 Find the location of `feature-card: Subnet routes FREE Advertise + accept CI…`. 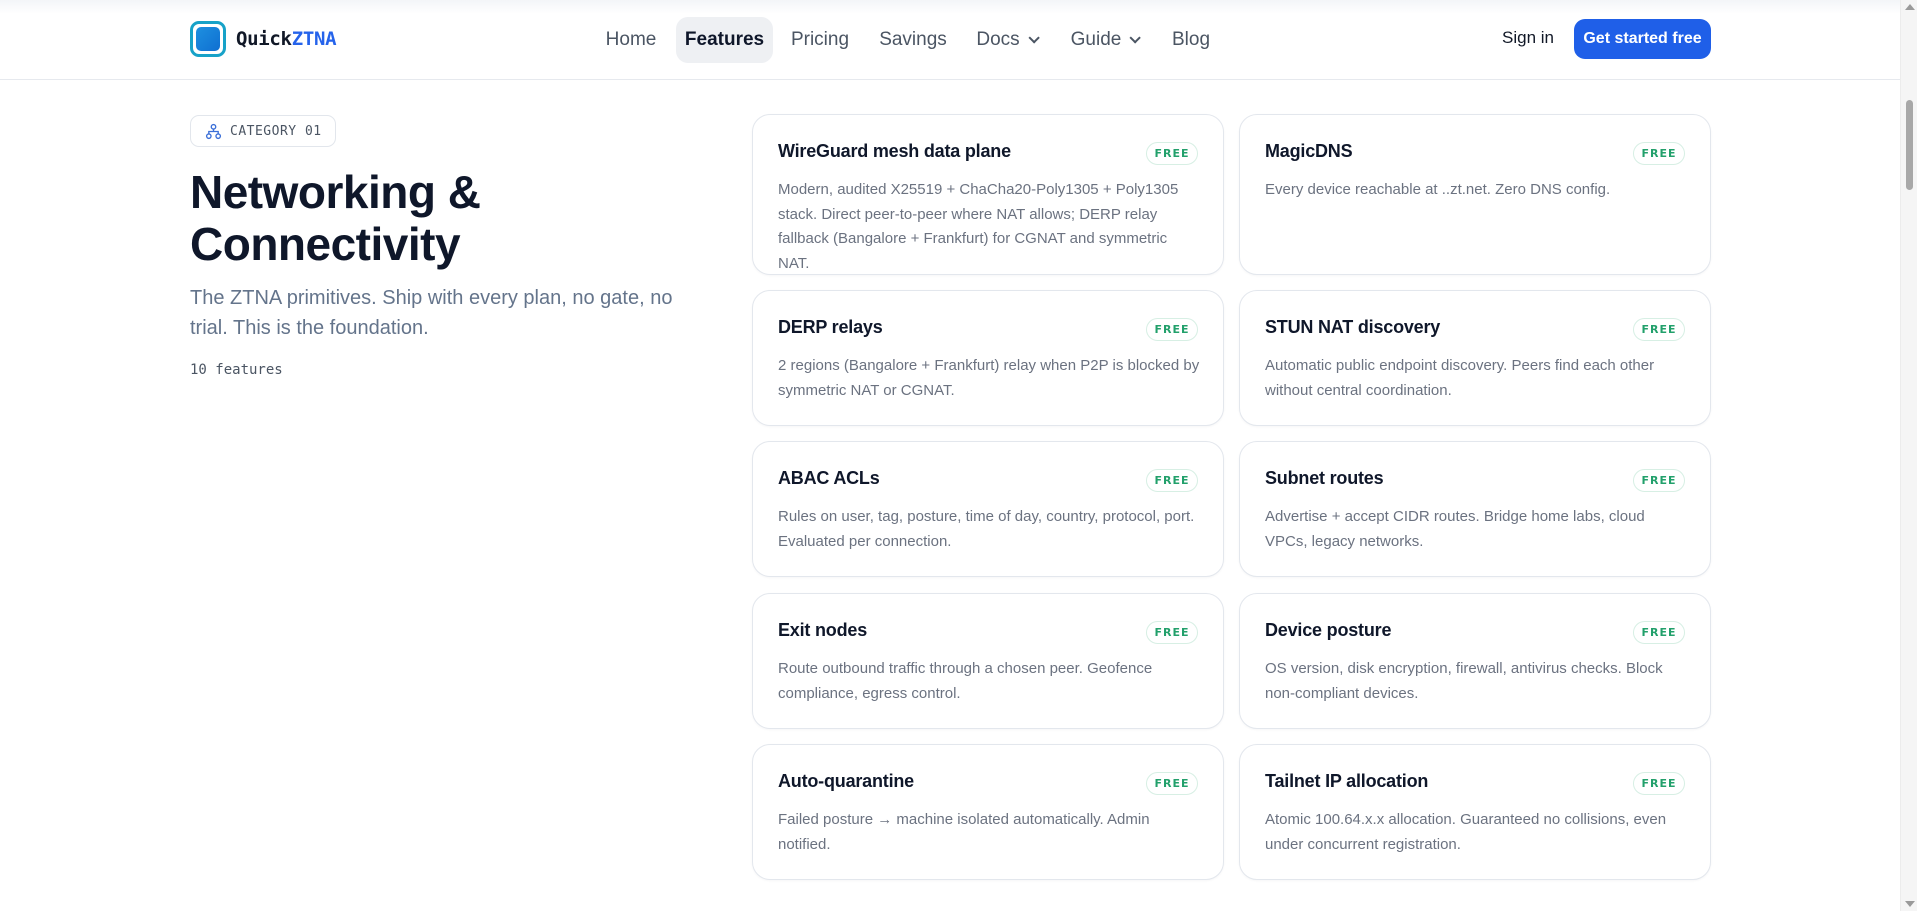

feature-card: Subnet routes FREE Advertise + accept CI… is located at coordinates (1475, 509).